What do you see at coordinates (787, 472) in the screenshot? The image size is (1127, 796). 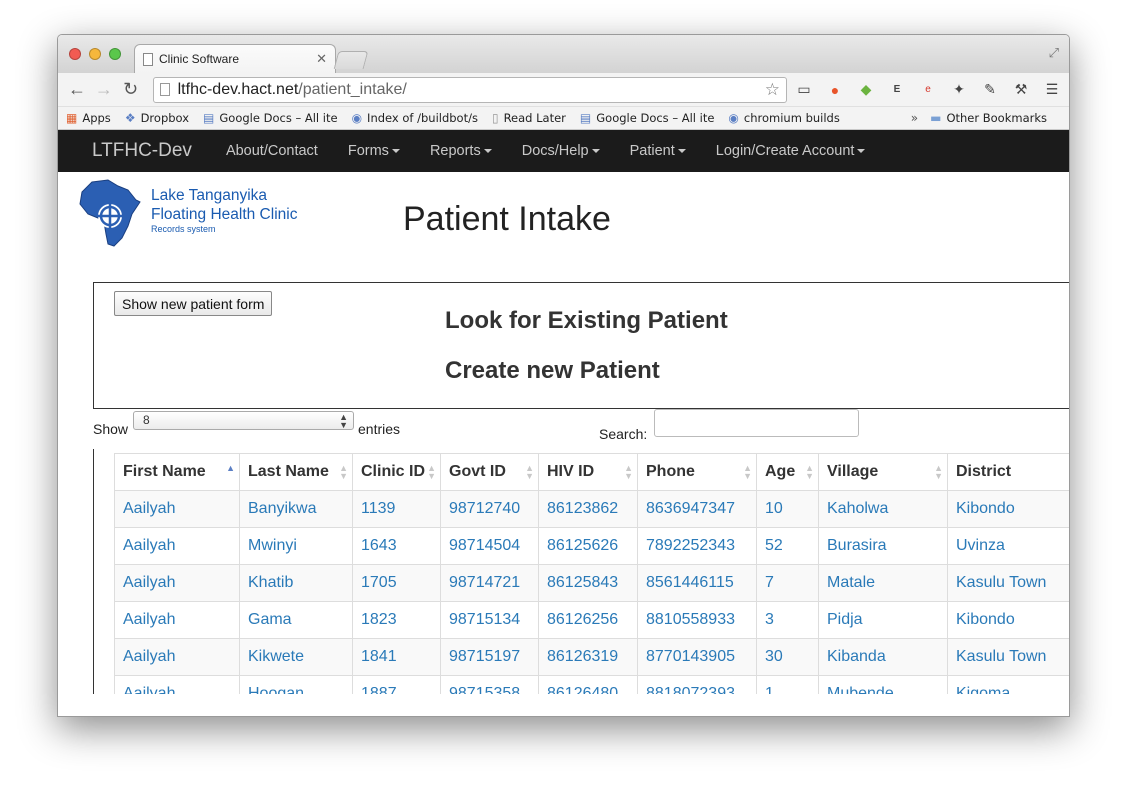 I see `col-age: Age ▲ ▼` at bounding box center [787, 472].